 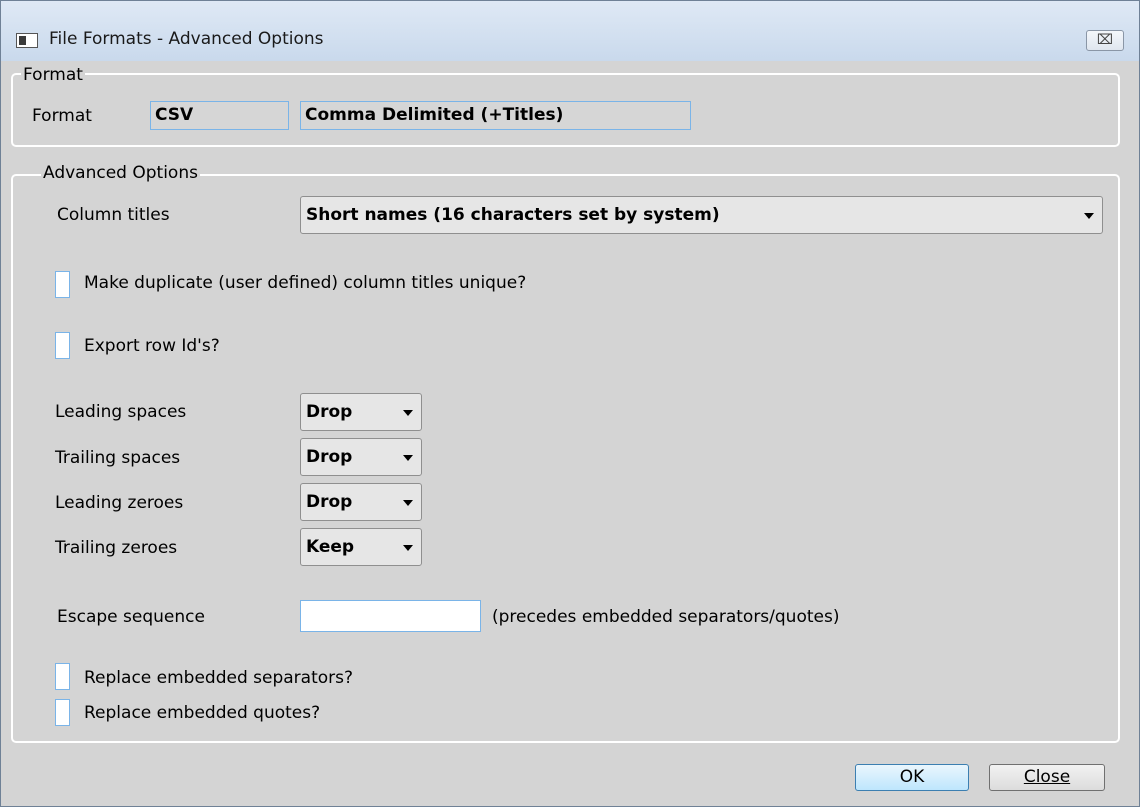 I want to click on trailing-spaces-value: Drop, so click(x=329, y=457).